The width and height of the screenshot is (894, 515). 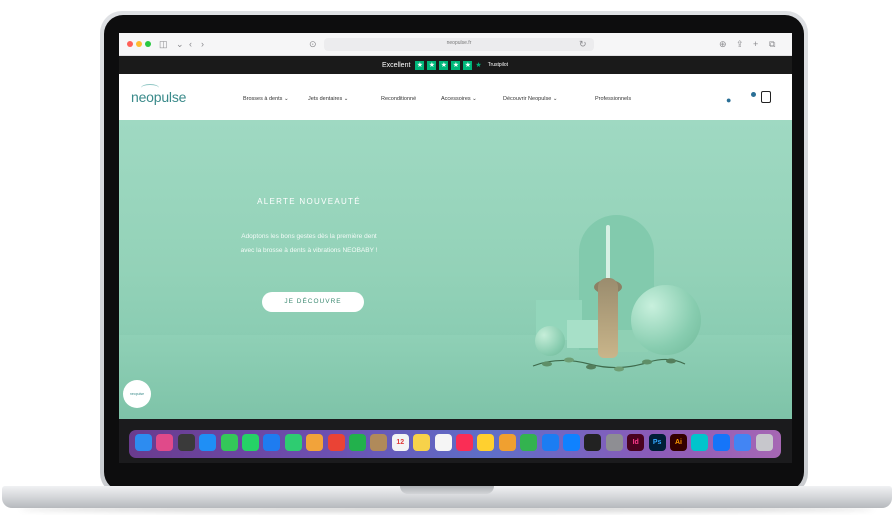 What do you see at coordinates (593, 442) in the screenshot?
I see `terminal-icon` at bounding box center [593, 442].